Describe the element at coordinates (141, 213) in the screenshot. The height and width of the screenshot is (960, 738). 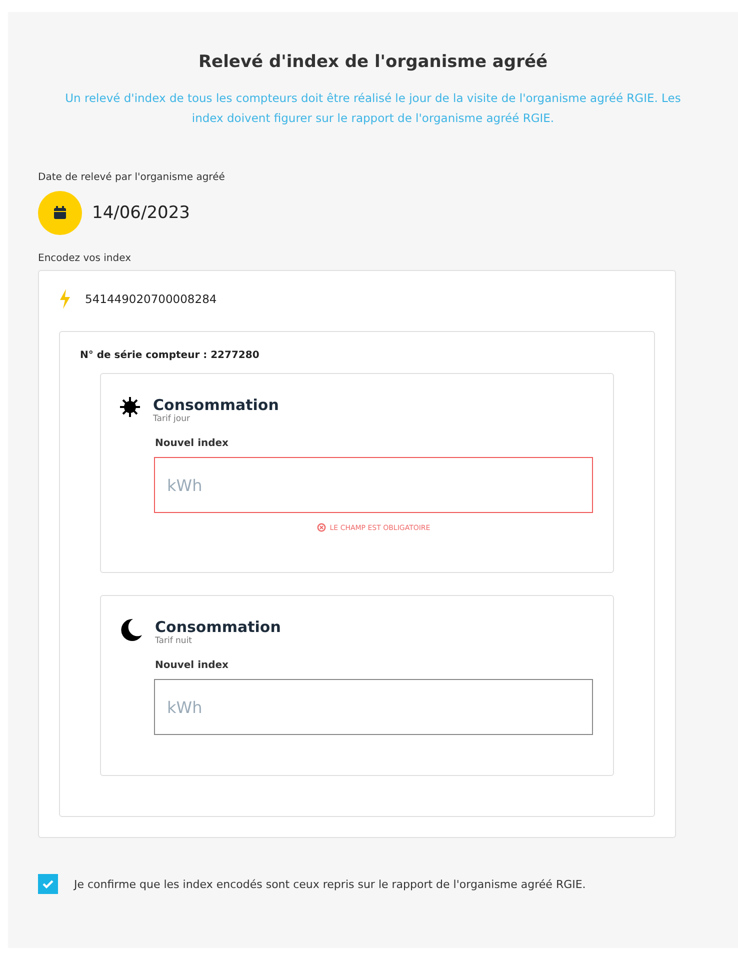
I see `date-value: 14/06/2023` at that location.